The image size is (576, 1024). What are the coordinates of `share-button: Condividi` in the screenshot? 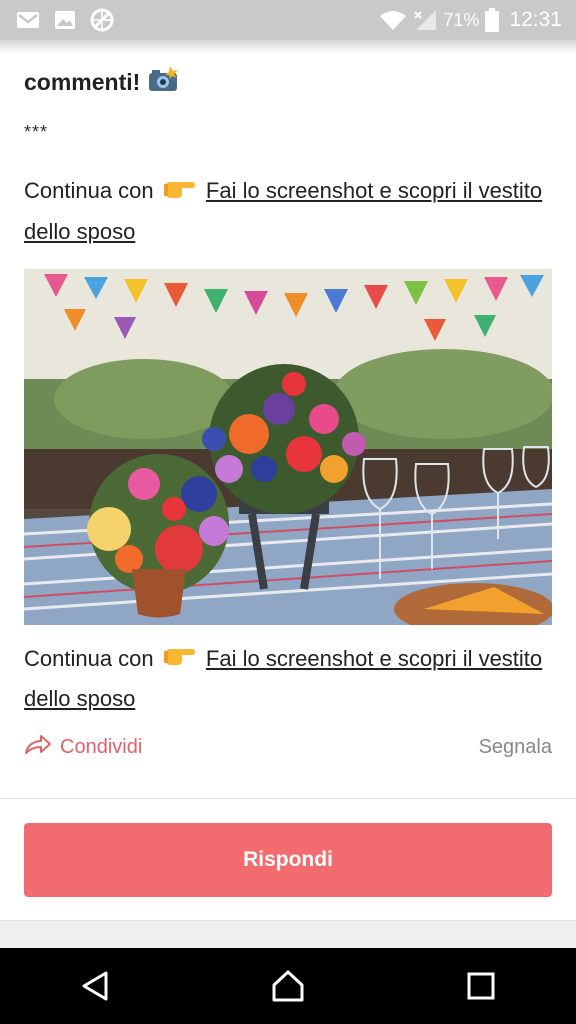 It's located at (83, 747).